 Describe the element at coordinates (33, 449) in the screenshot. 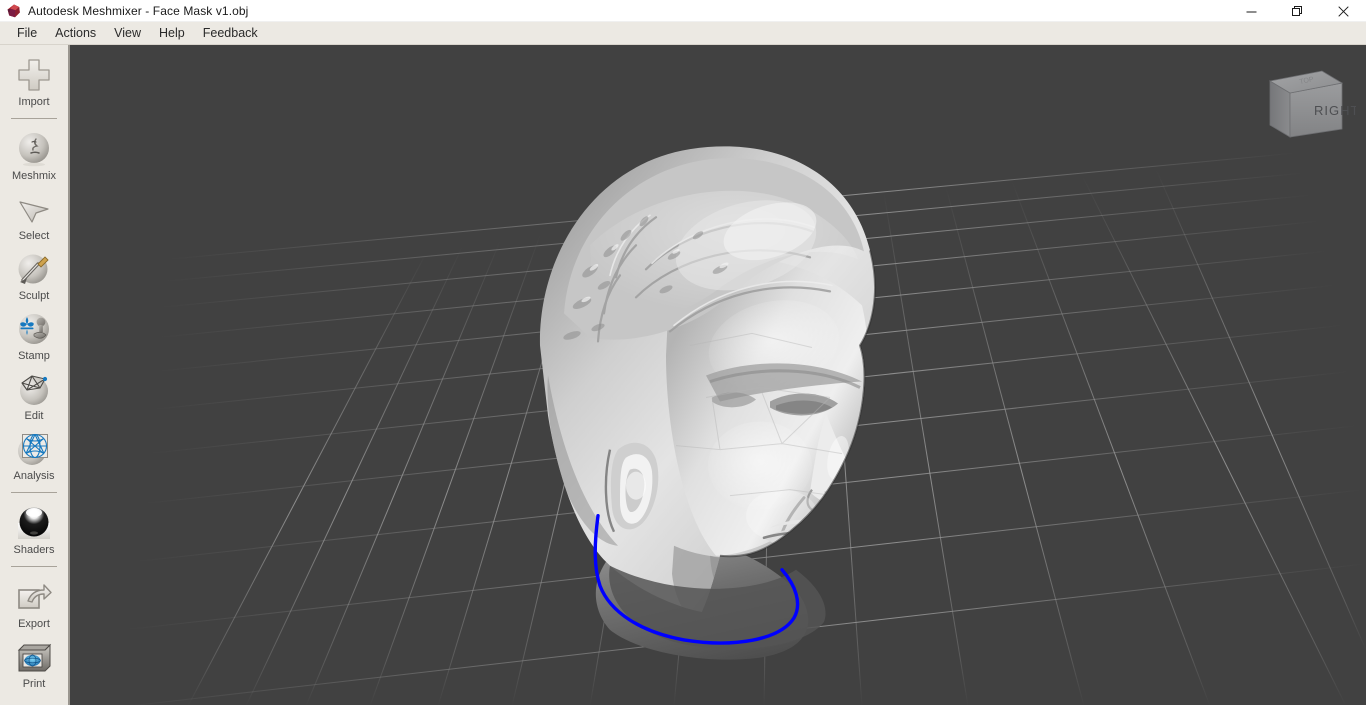

I see `analysis-mesh-icon` at that location.